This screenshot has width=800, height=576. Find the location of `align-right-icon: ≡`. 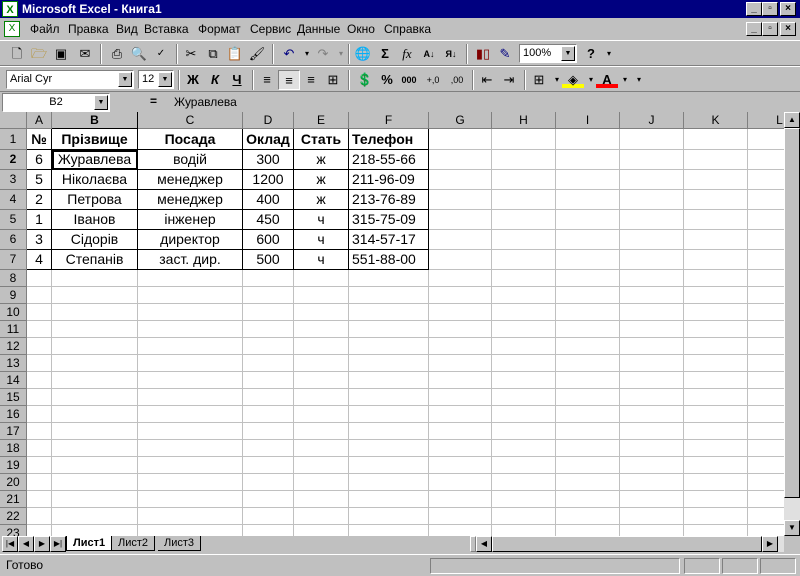

align-right-icon: ≡ is located at coordinates (311, 80).